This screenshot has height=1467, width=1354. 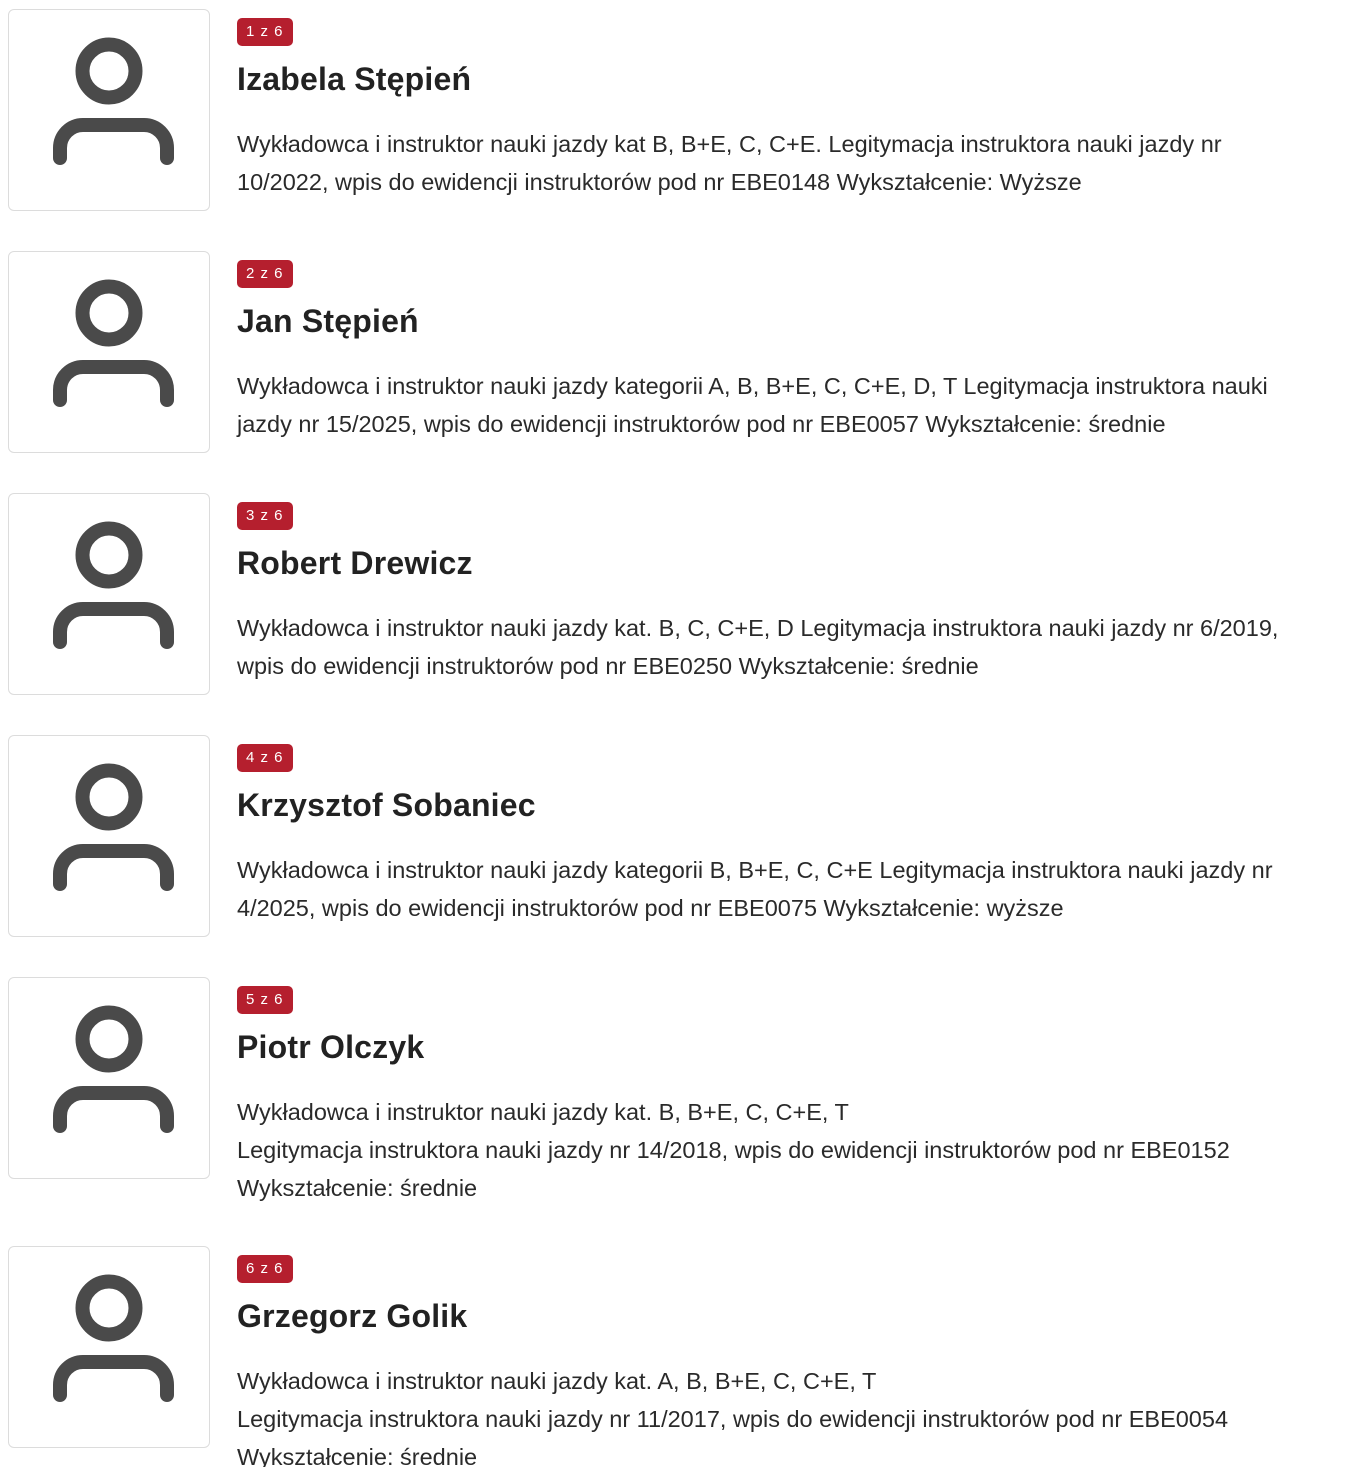 I want to click on position-badge: 5 z 6, so click(x=265, y=1000).